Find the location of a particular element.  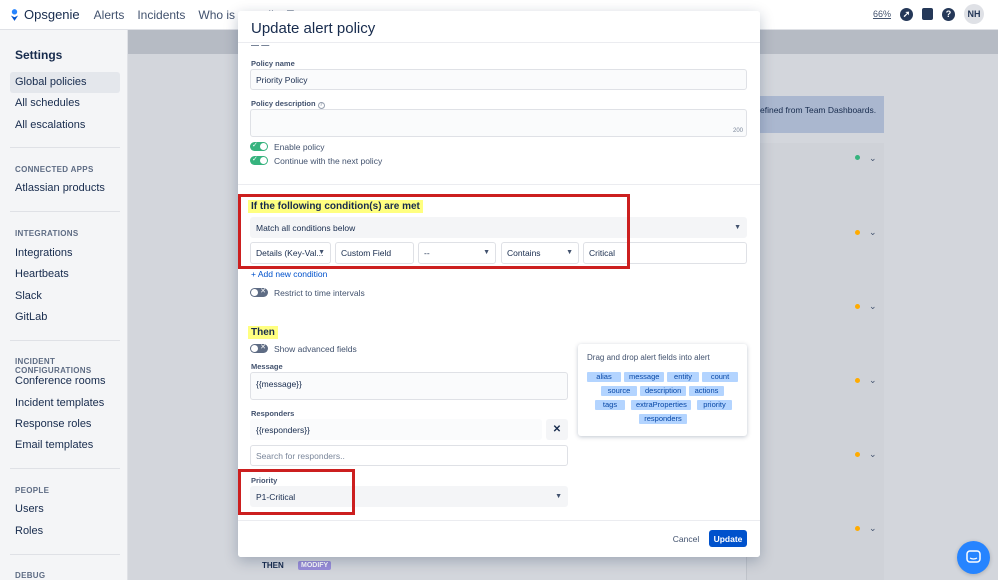

background-info-text: efined from Team Dashboards. is located at coordinates (818, 110).